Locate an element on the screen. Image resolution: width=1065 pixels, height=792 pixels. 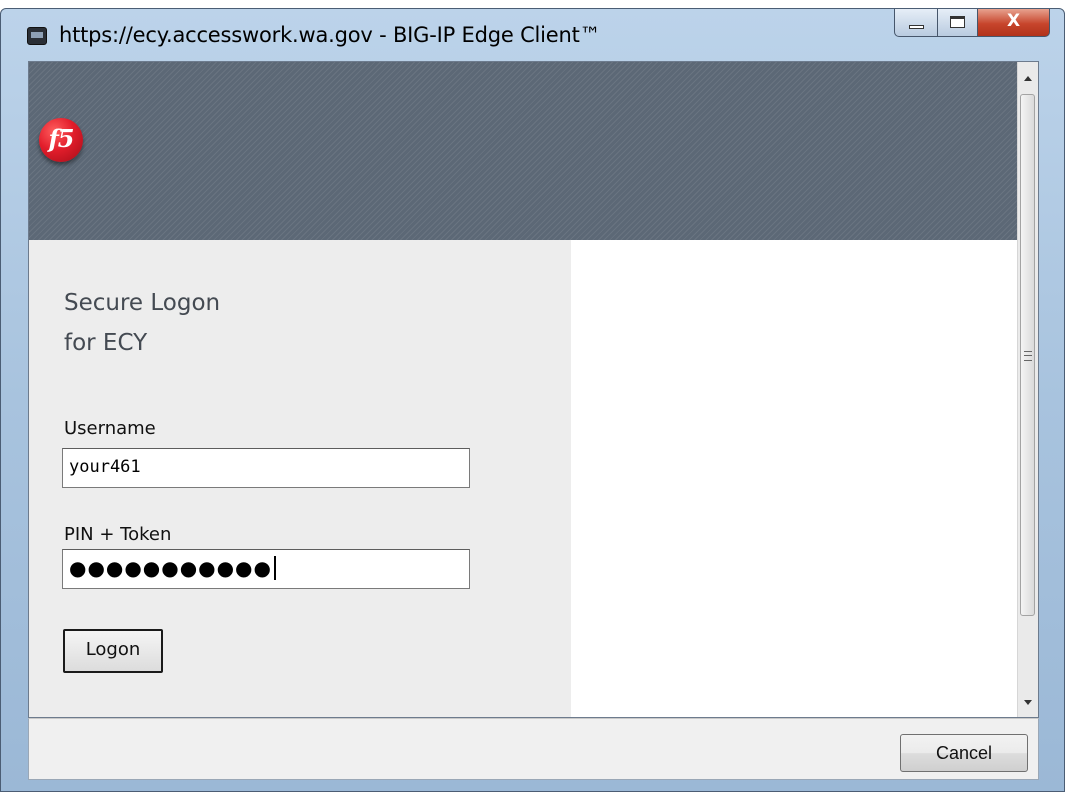
window-controls: X is located at coordinates (972, 23).